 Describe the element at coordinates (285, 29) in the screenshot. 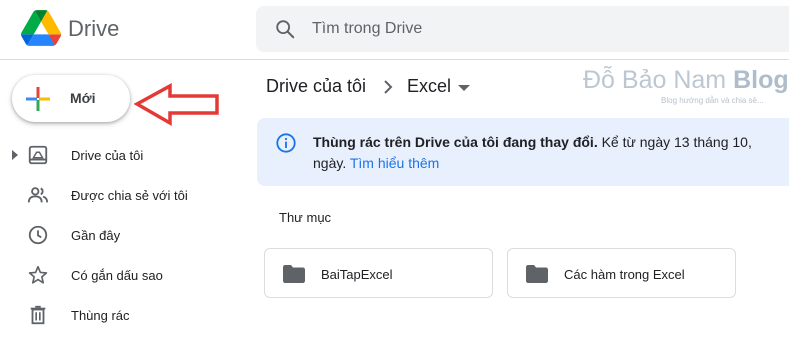

I see `search-icon` at that location.